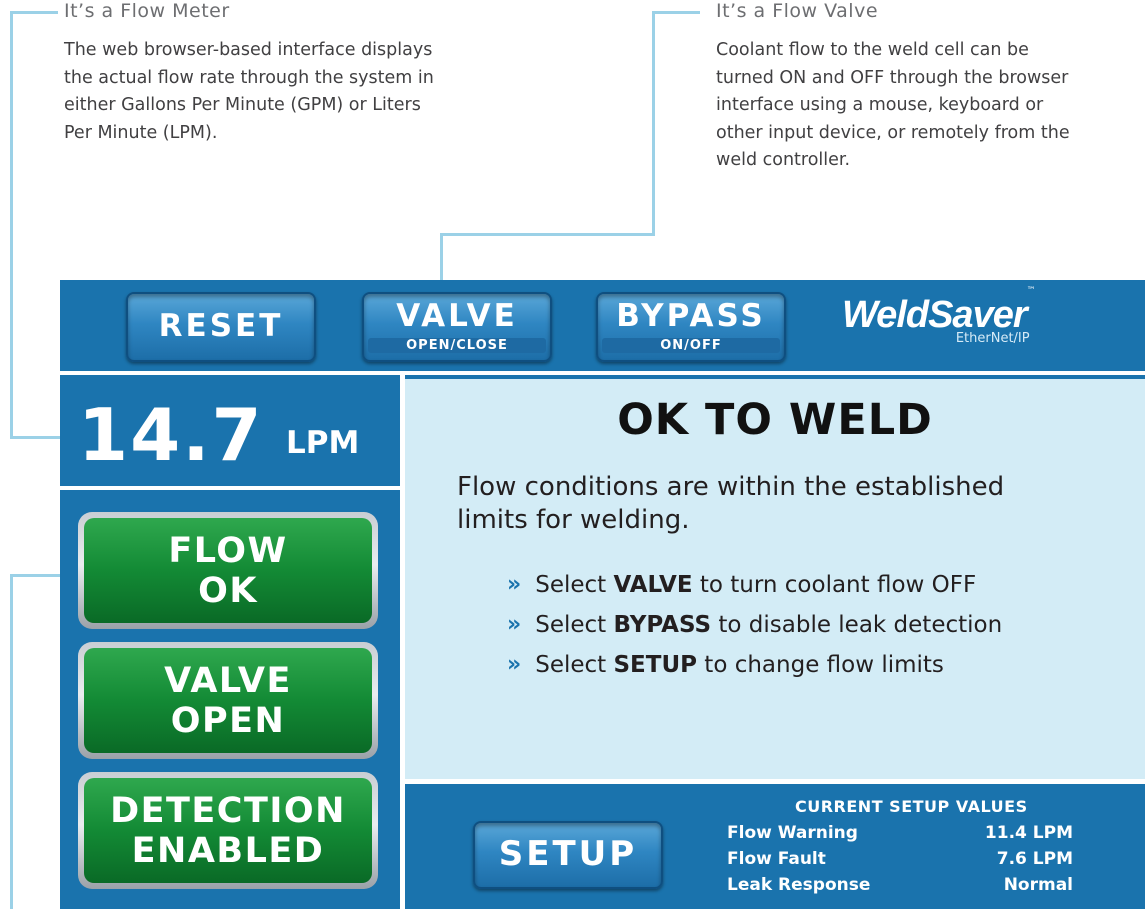  I want to click on reset-button-label: RESET, so click(221, 326).